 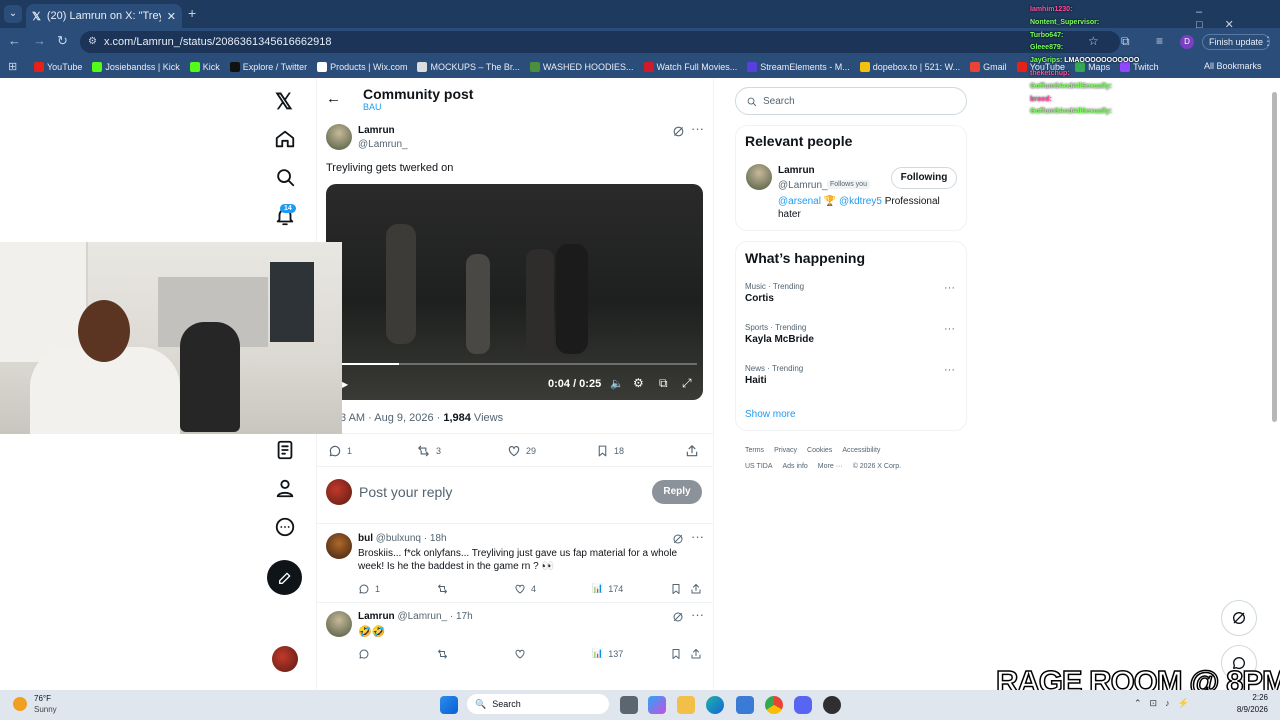 What do you see at coordinates (779, 334) in the screenshot?
I see `trend-item: Sports · Trending Kayla McBride` at bounding box center [779, 334].